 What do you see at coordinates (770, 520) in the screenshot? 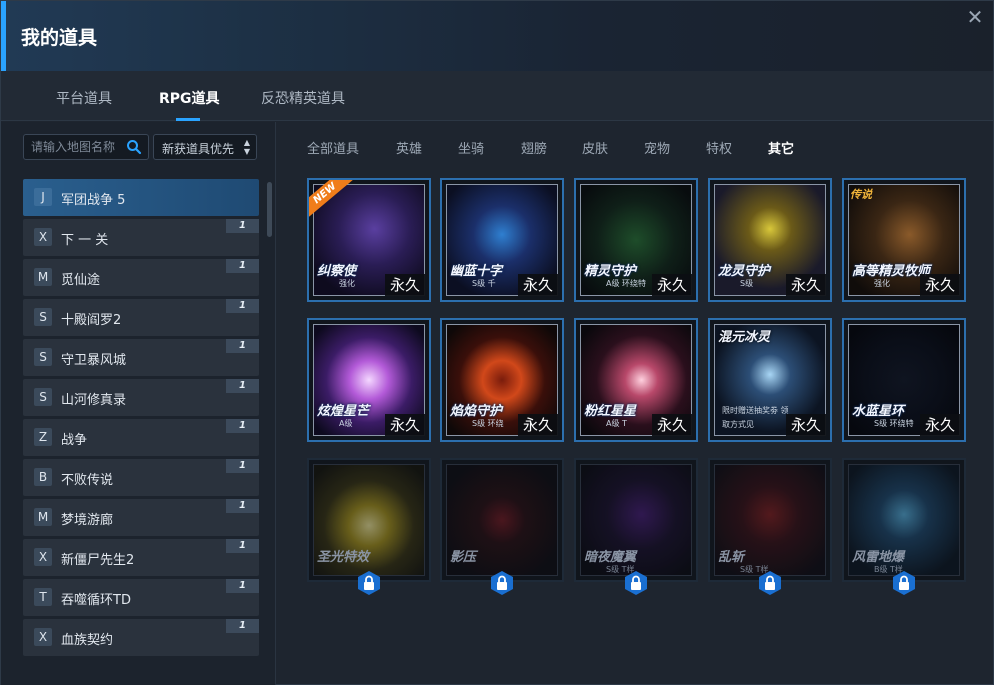
I see `item-card: 乱斩 S级 T样` at bounding box center [770, 520].